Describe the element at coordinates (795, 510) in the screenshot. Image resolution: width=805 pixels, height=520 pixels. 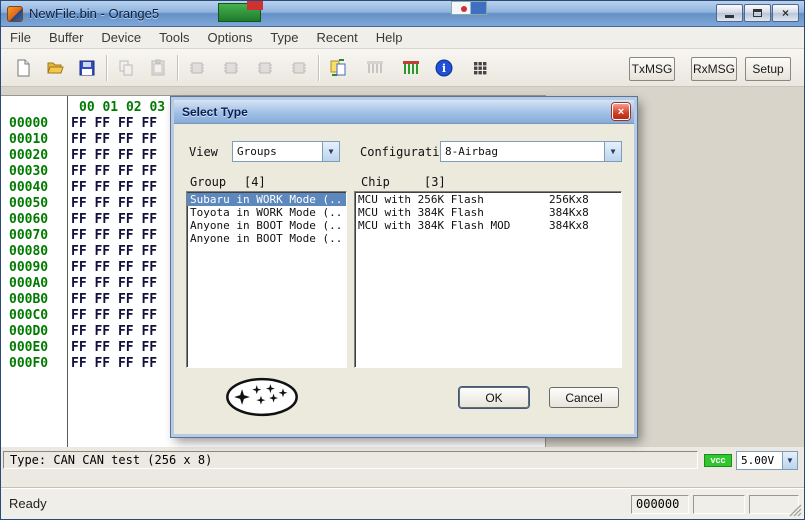
I see `resize-grip` at that location.